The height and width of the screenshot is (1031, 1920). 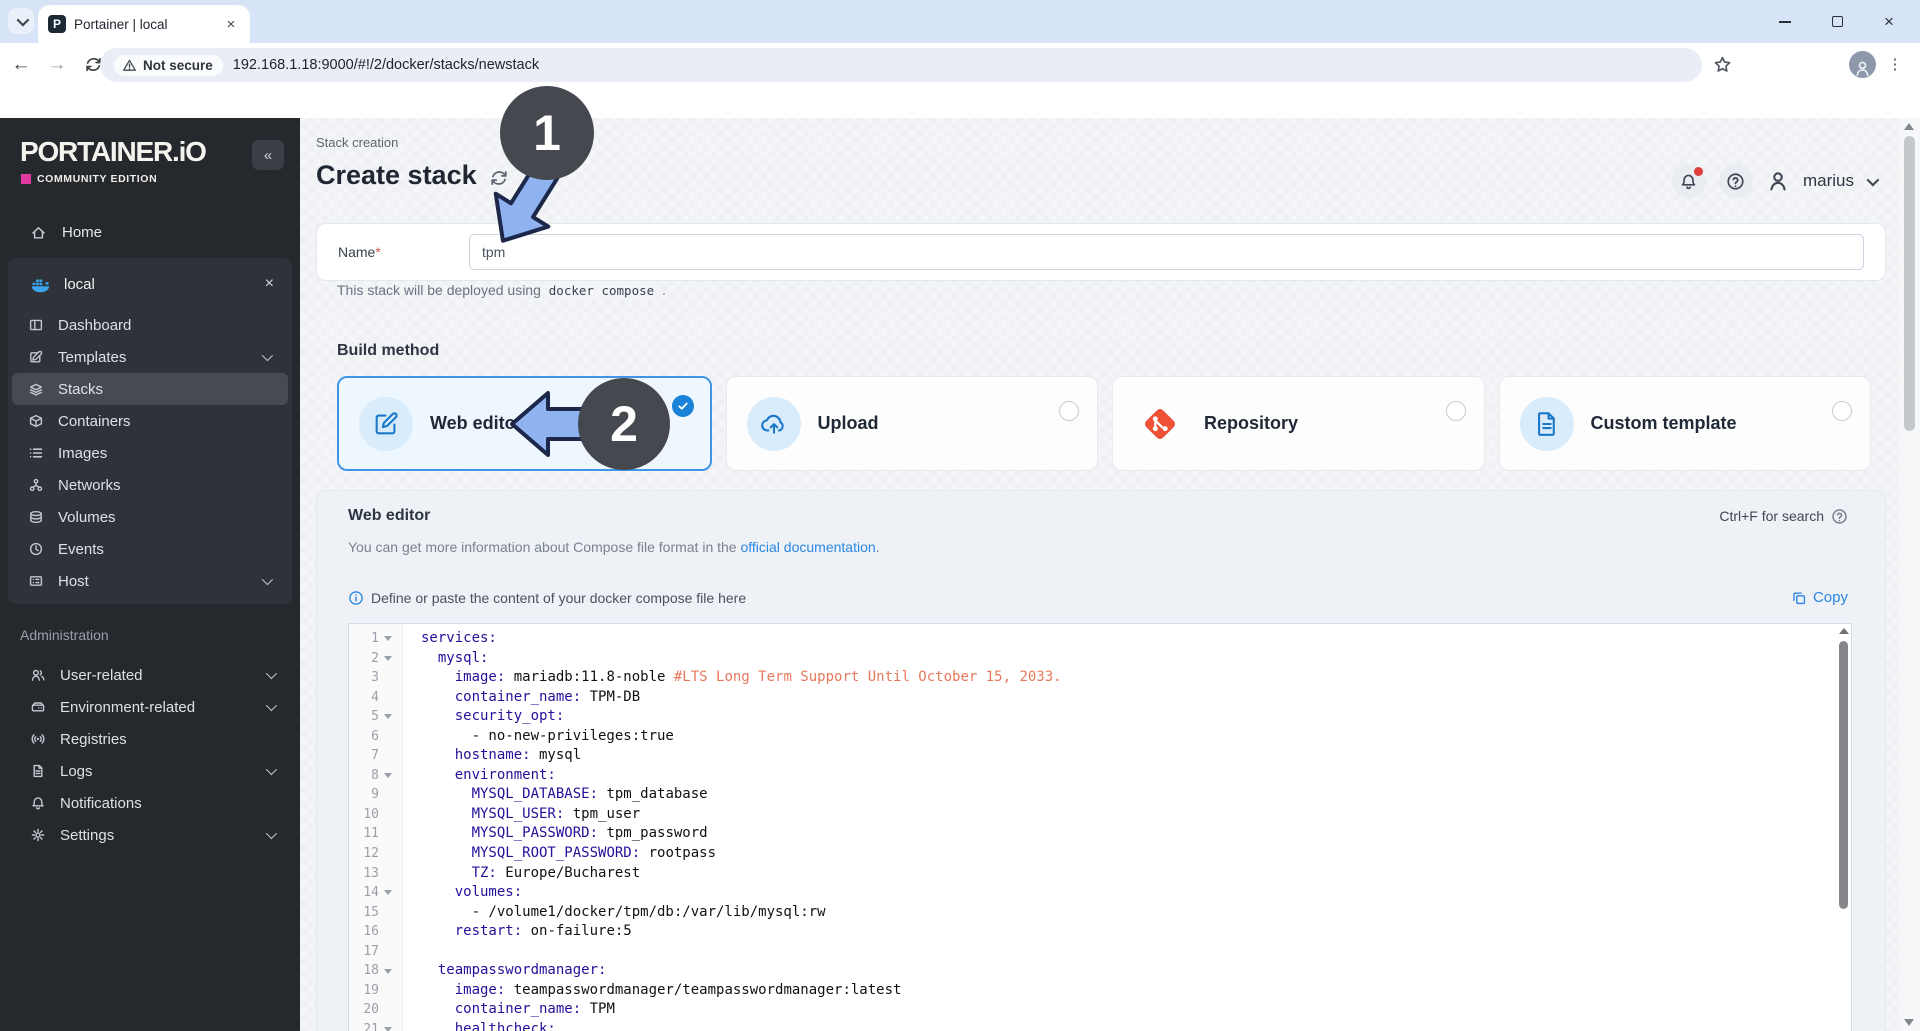 What do you see at coordinates (150, 771) in the screenshot?
I see `sidebar-item-logs: Logs` at bounding box center [150, 771].